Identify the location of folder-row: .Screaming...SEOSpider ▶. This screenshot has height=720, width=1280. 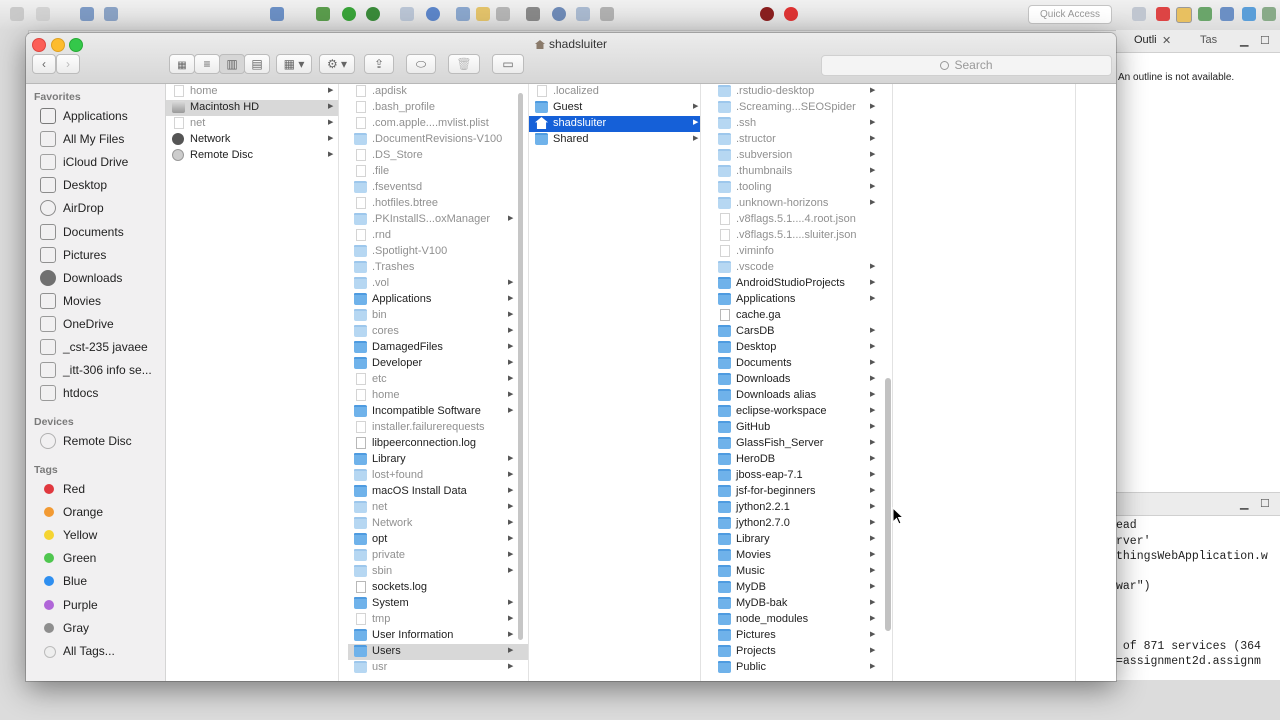
(798, 108).